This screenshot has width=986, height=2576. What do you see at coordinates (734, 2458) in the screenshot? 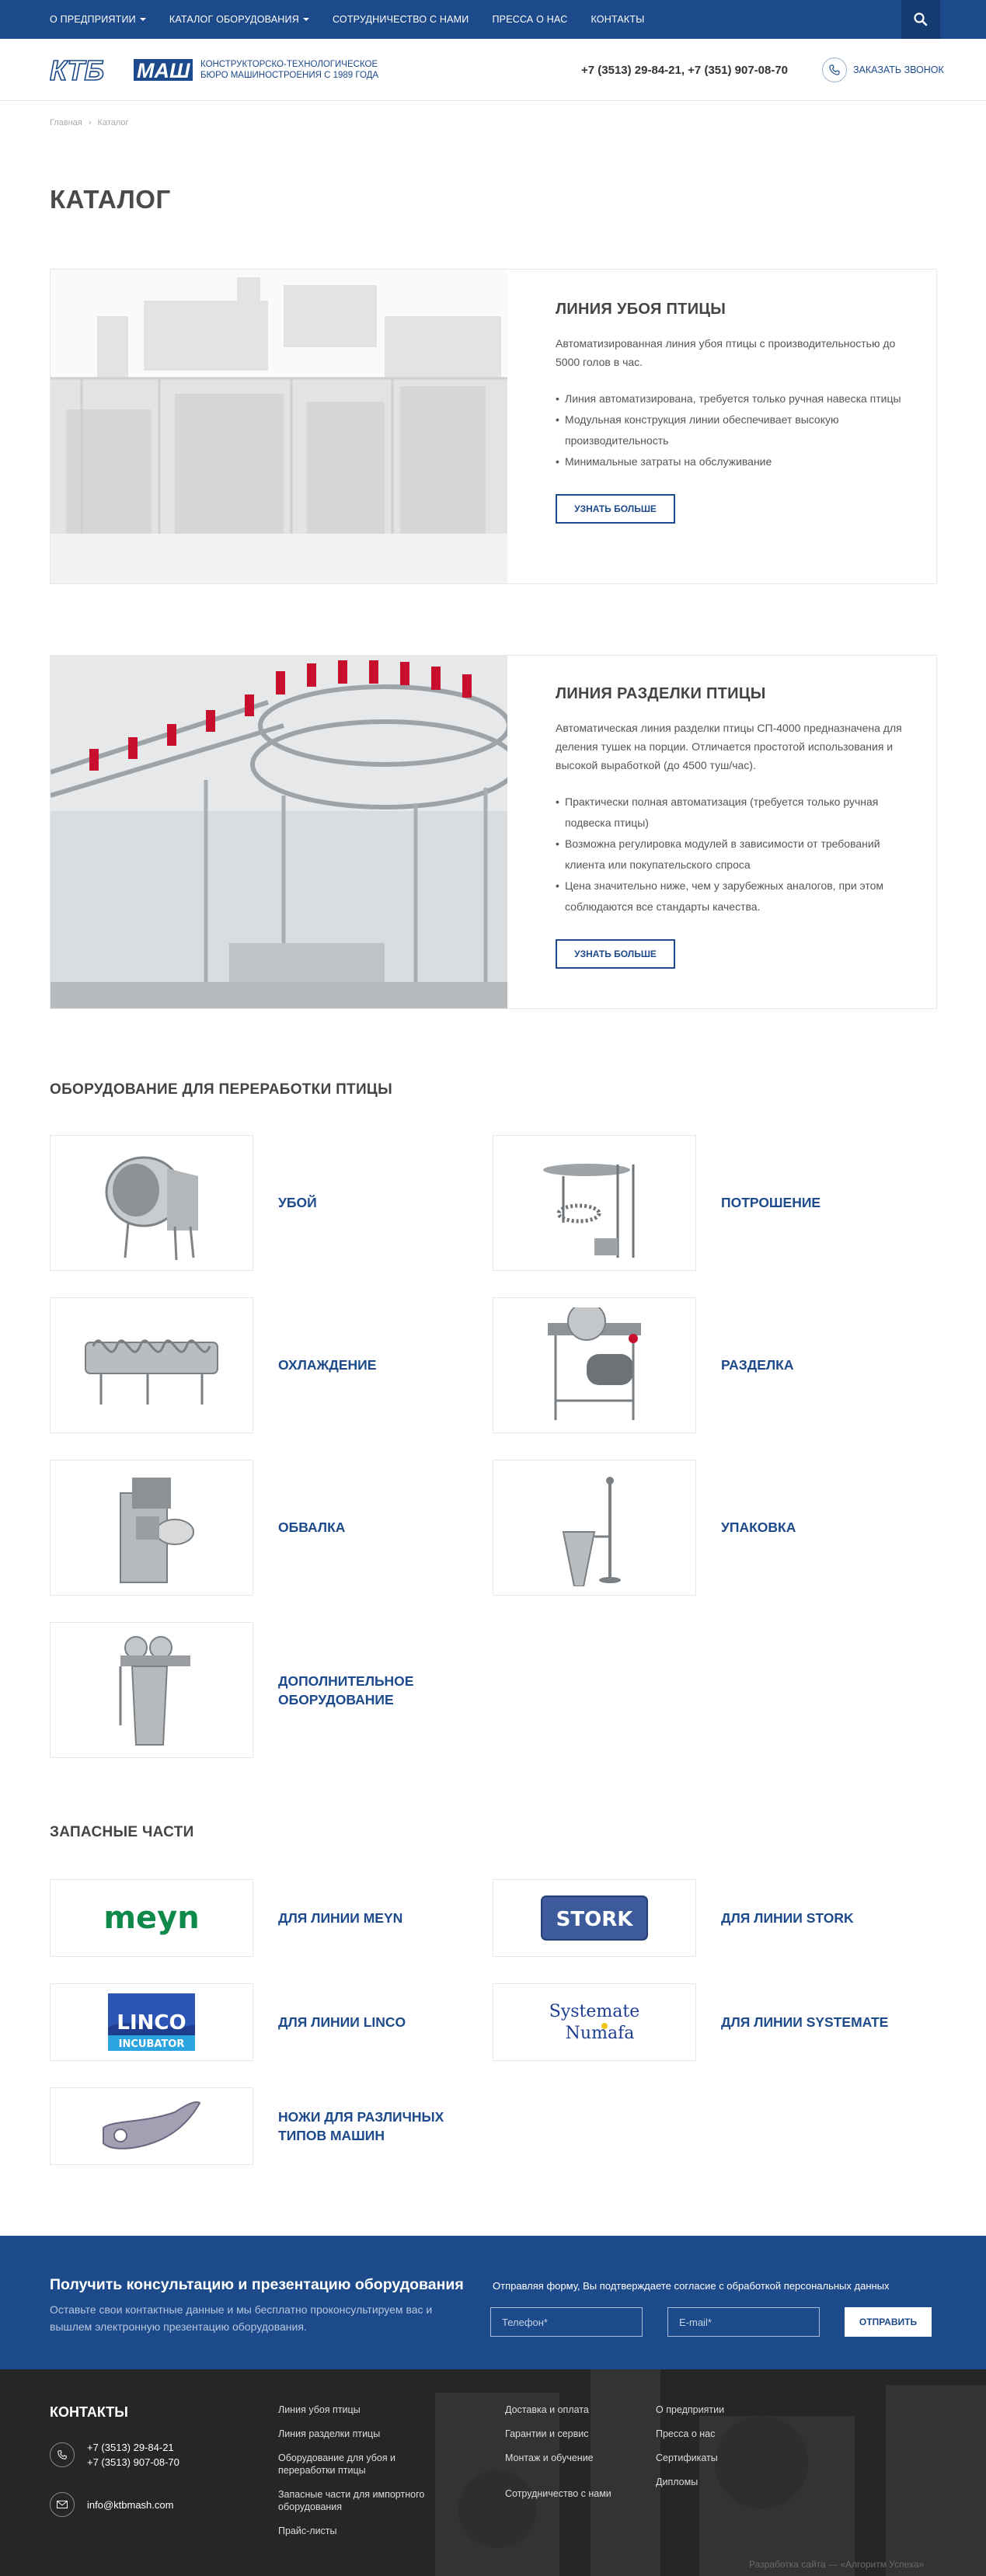
I see `footer-link: Сертификаты` at bounding box center [734, 2458].